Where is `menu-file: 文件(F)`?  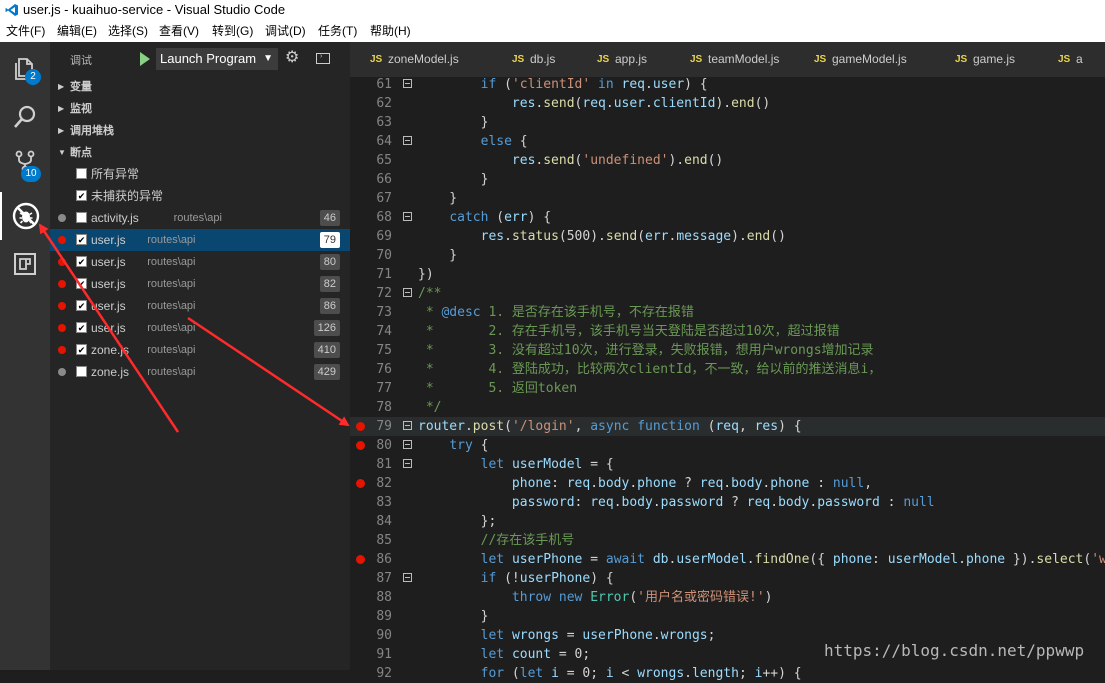 menu-file: 文件(F) is located at coordinates (25, 31).